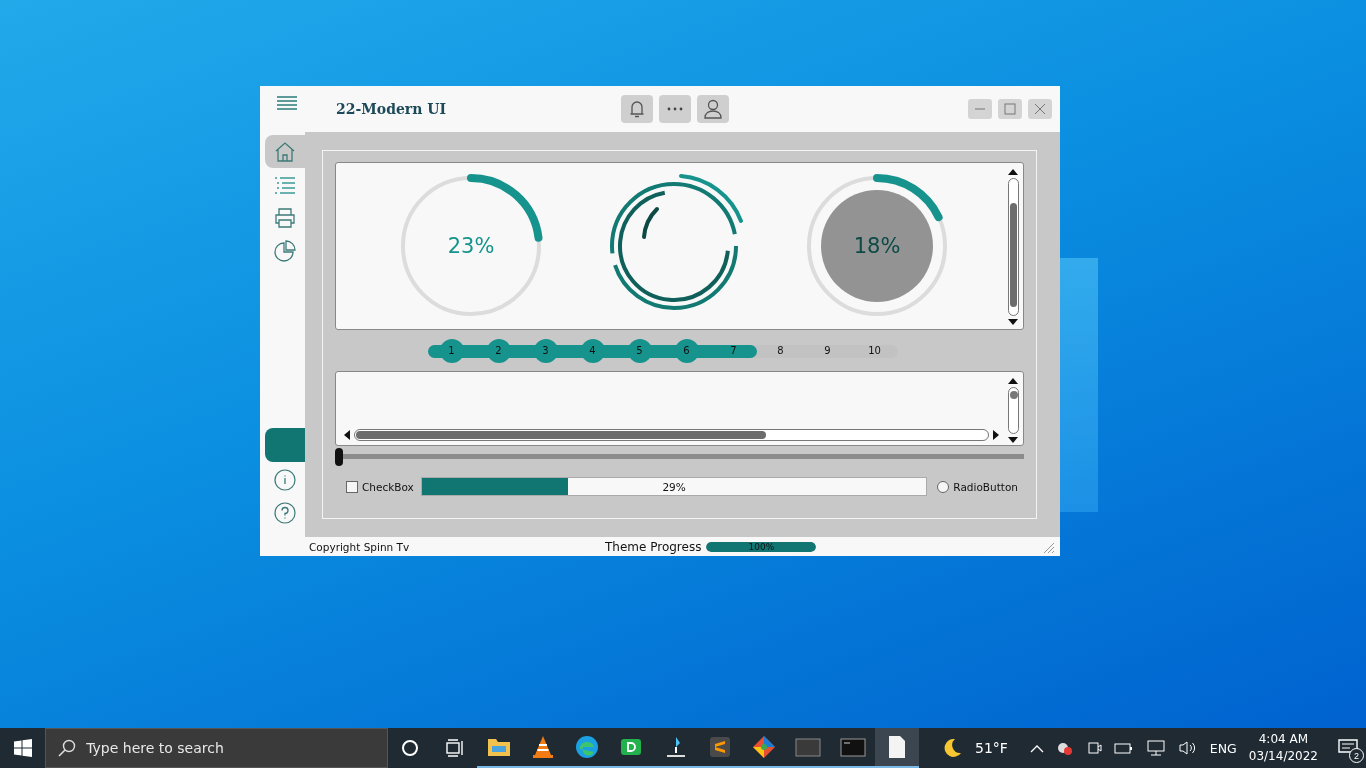 This screenshot has height=768, width=1366. I want to click on file-app-button, so click(896, 748).